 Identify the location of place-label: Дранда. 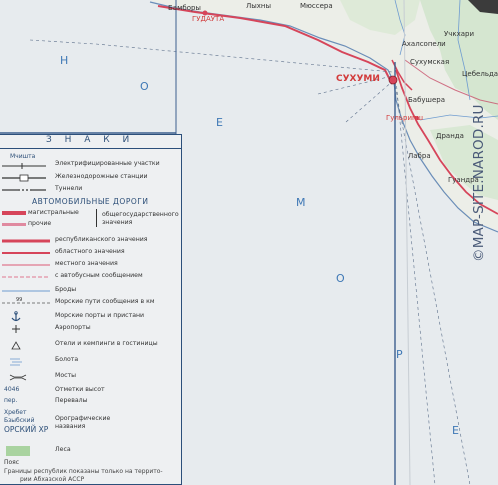
(450, 136).